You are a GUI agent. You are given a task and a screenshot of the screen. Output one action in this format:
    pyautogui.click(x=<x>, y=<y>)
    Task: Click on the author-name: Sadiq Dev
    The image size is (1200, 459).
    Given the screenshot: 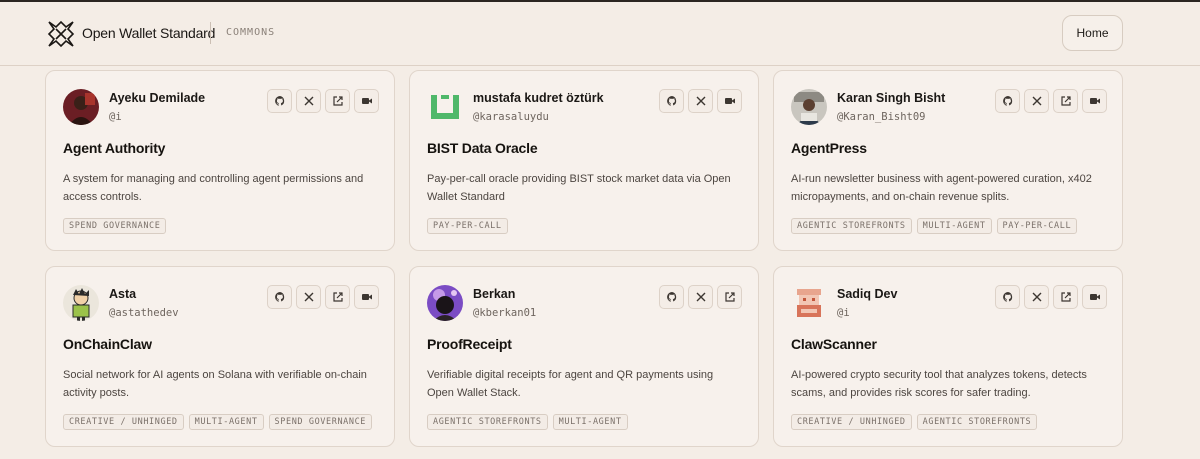 What is the action you would take?
    pyautogui.click(x=867, y=294)
    